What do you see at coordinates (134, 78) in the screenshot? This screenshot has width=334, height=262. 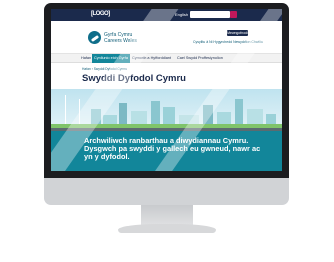 I see `page-title: Swyddi Dyfodol Cymru` at bounding box center [134, 78].